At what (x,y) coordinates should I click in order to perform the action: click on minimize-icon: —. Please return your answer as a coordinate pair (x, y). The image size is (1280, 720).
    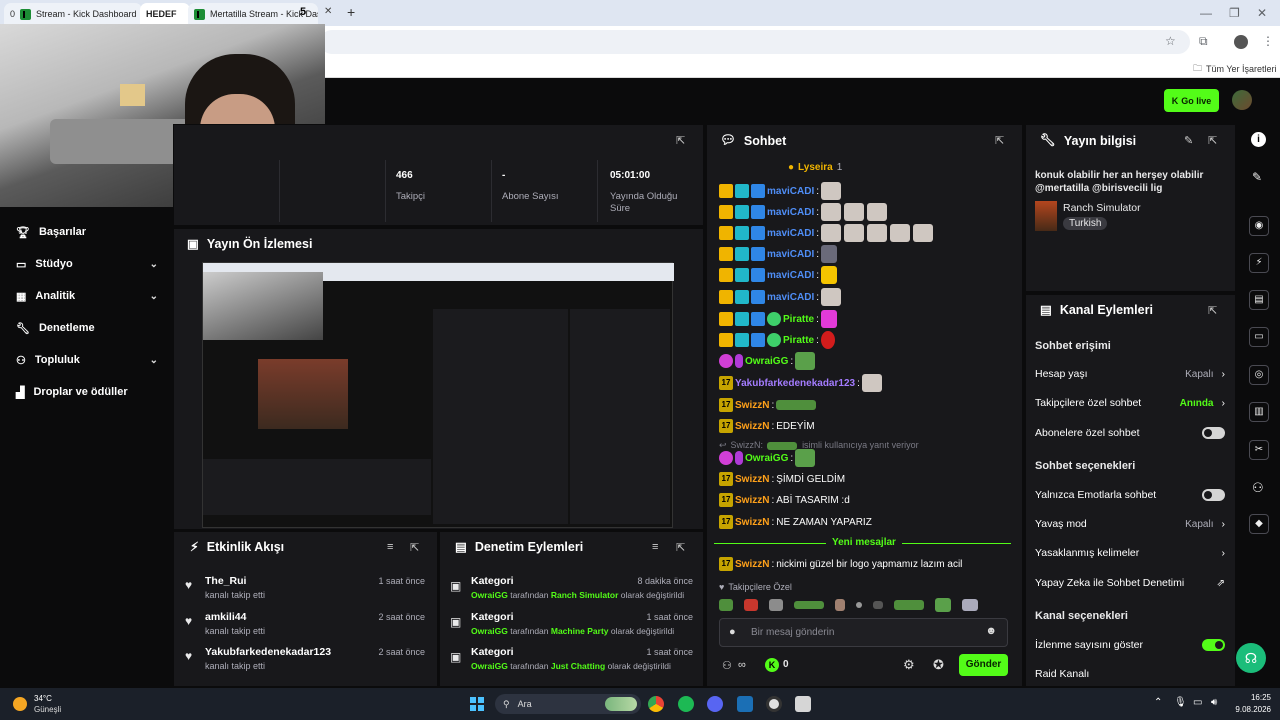
    Looking at the image, I should click on (1206, 13).